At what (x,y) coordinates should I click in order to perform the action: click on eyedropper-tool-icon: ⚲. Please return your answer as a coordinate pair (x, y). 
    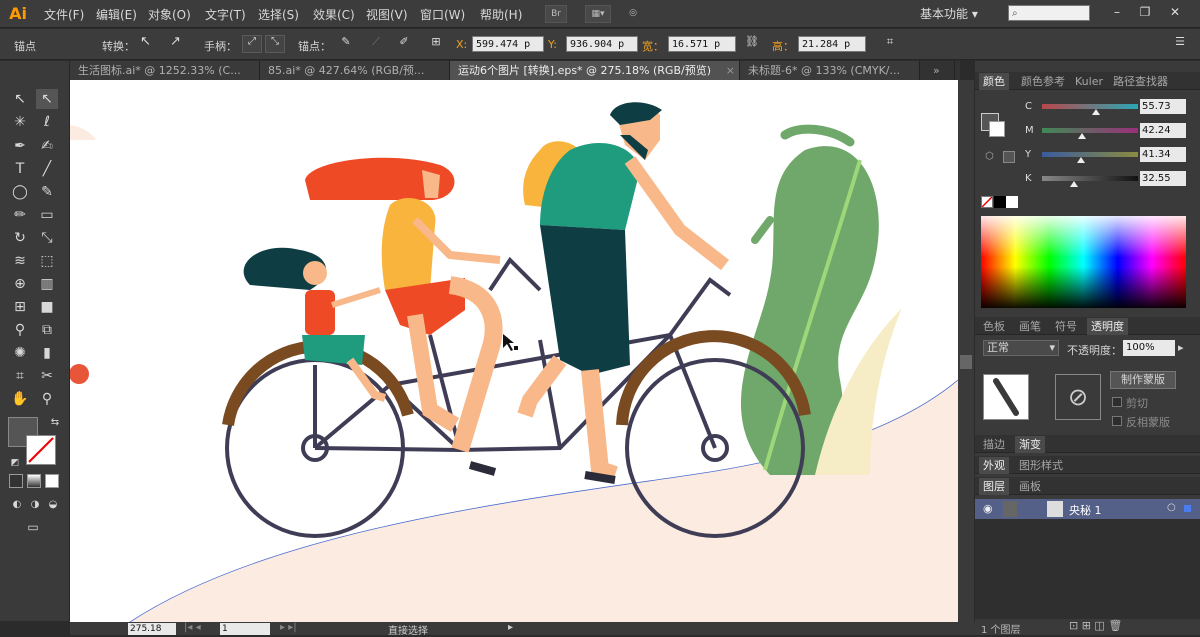
    Looking at the image, I should click on (20, 330).